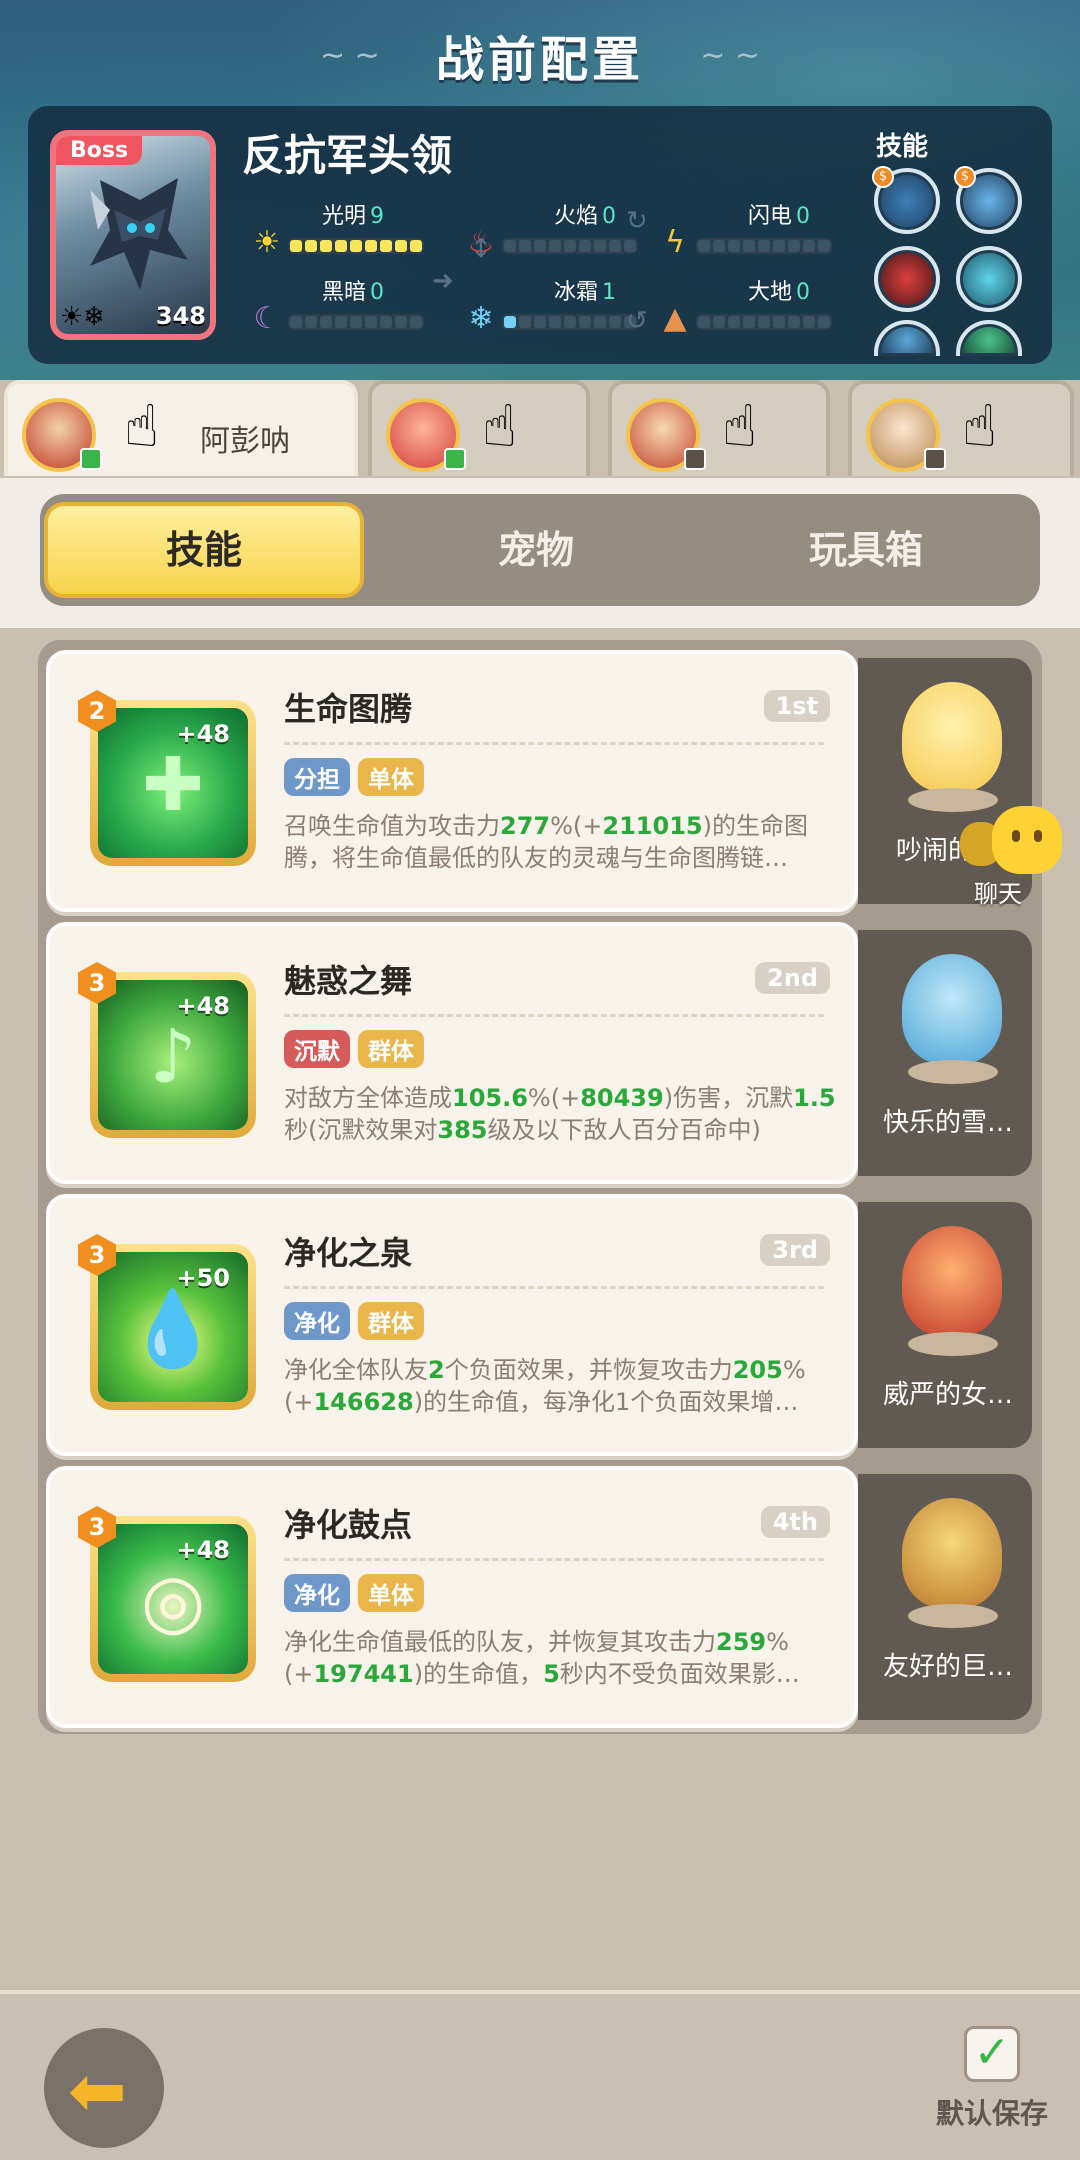  Describe the element at coordinates (757, 1370) in the screenshot. I see `description-value: 205` at that location.